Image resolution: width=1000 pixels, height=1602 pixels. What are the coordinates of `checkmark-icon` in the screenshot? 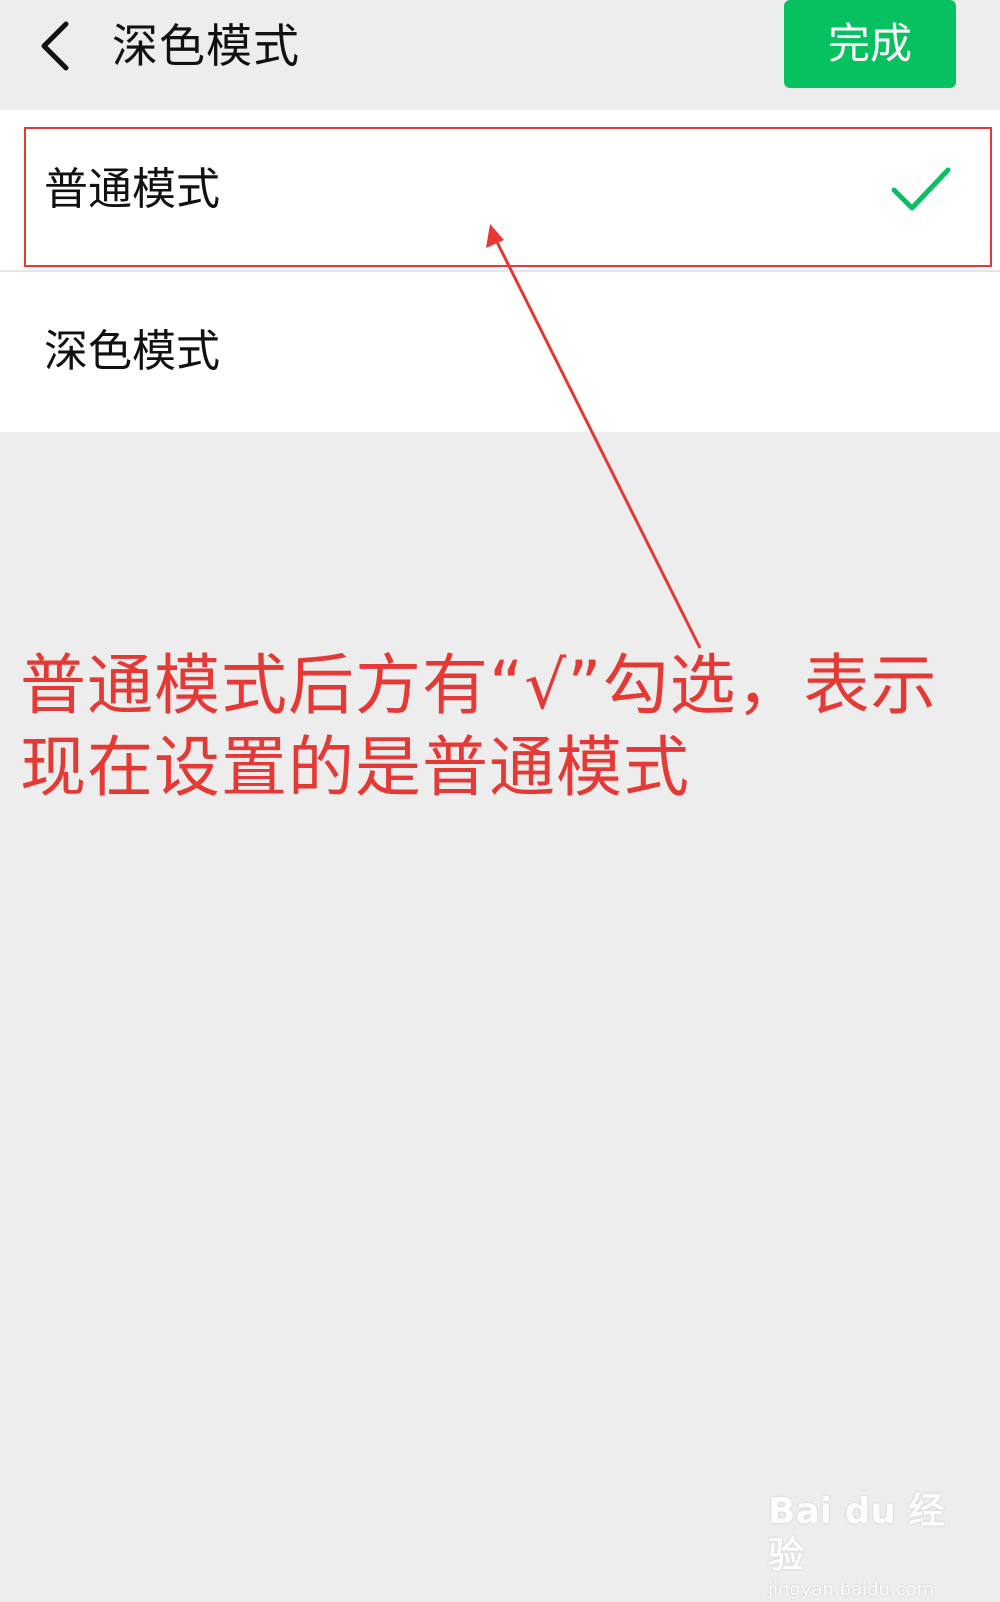 It's located at (921, 189).